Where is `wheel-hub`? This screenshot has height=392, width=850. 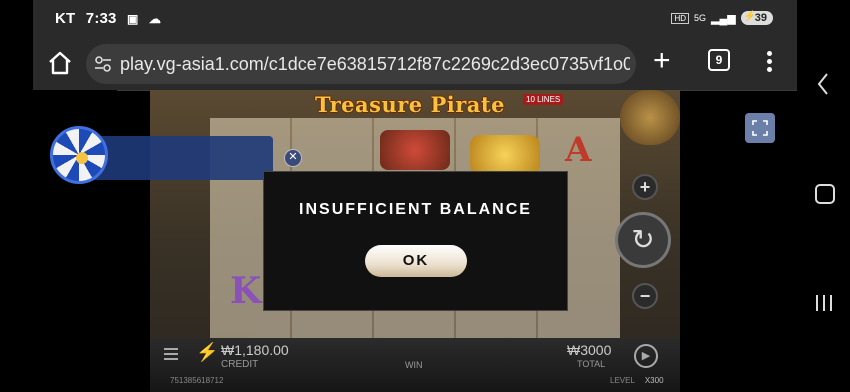
wheel-hub is located at coordinates (82, 158).